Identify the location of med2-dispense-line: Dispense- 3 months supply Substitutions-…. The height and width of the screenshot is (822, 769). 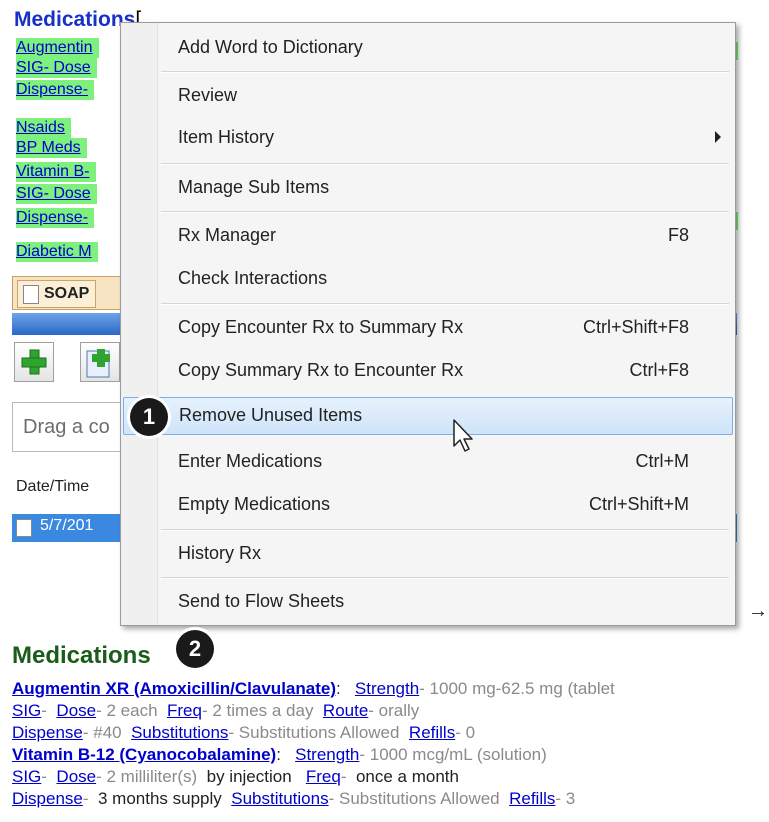
(294, 798).